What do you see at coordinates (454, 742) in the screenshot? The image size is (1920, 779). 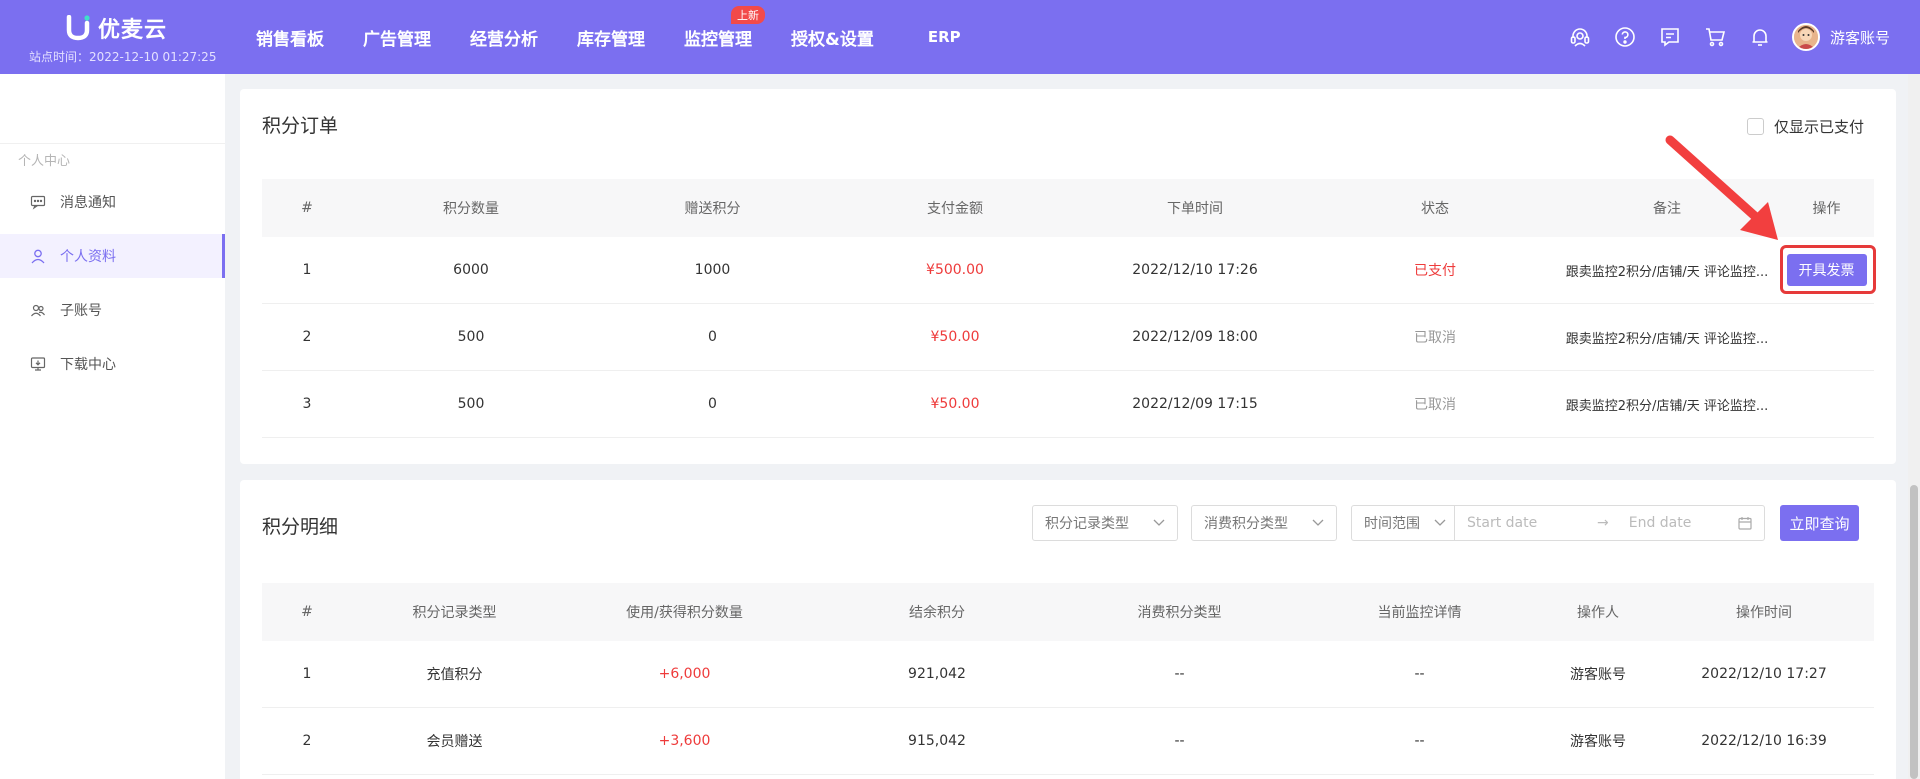 I see `row-record-type: 会员赠送` at bounding box center [454, 742].